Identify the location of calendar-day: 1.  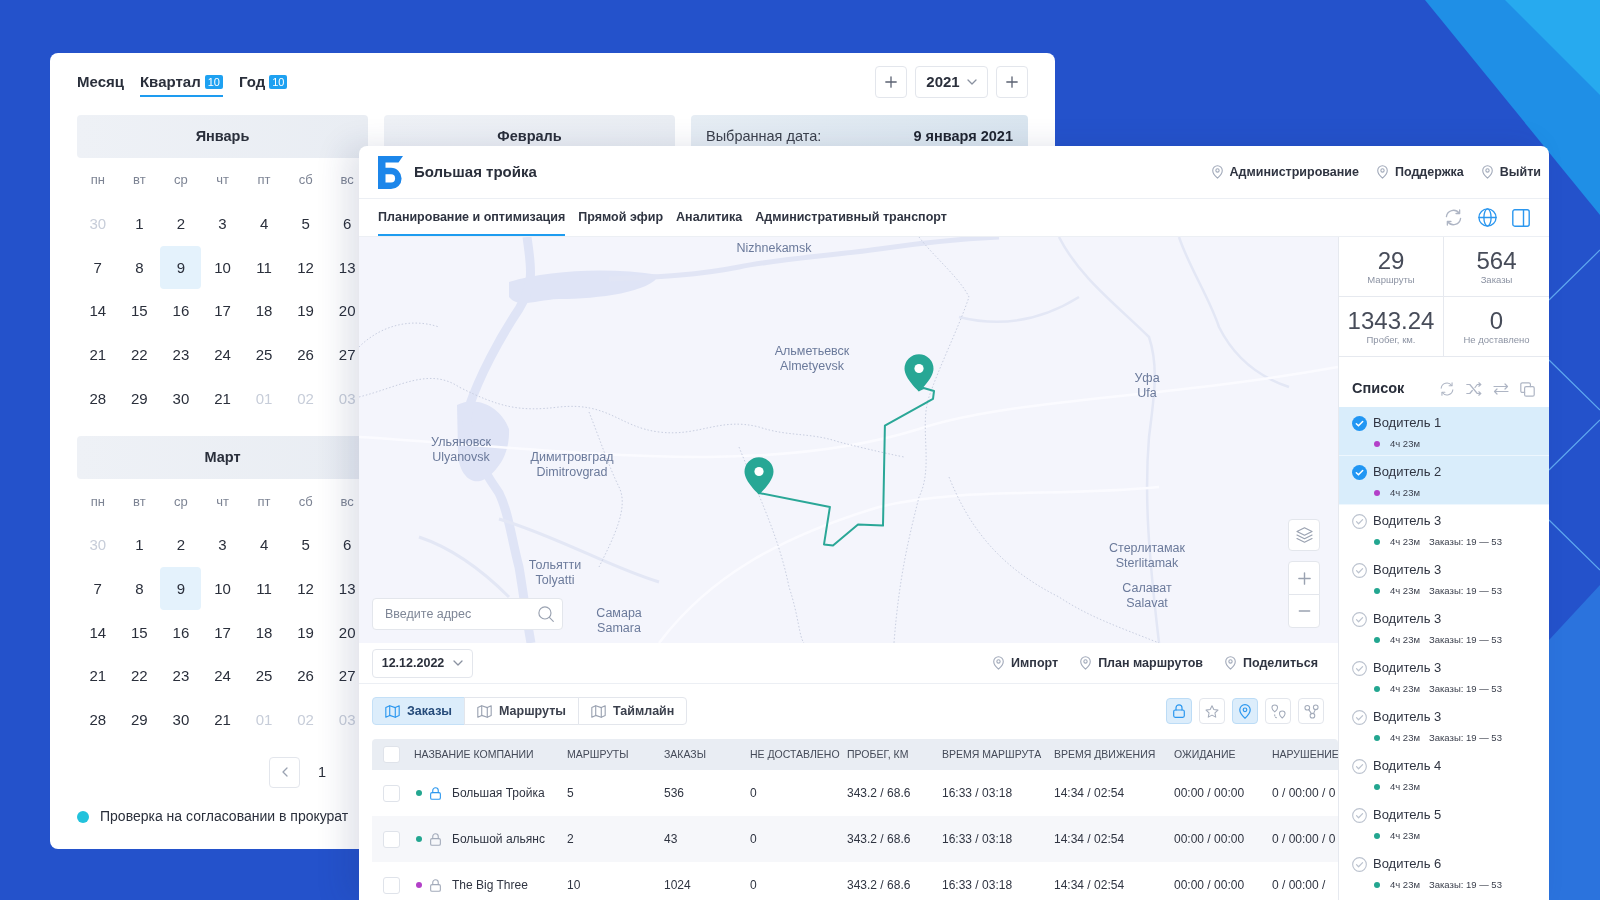
(139, 545).